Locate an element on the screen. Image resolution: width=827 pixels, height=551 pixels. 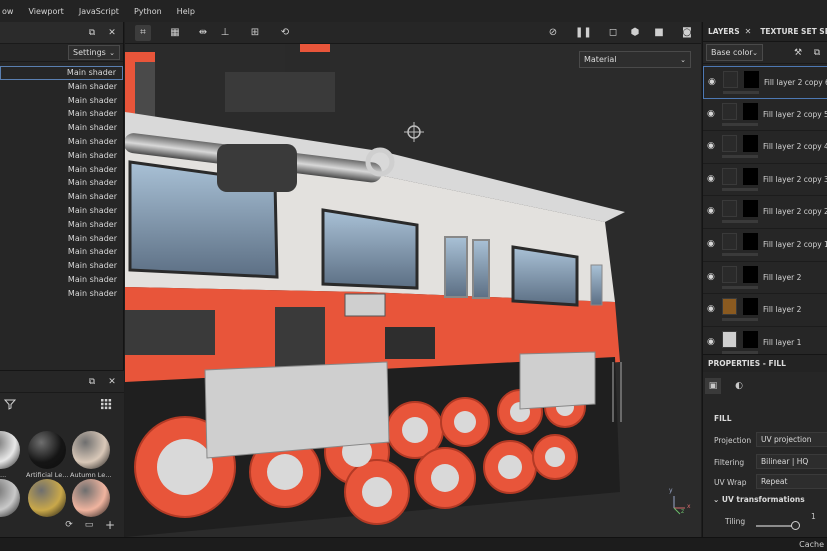
folder-icon: ▭ is located at coordinates (89, 525).